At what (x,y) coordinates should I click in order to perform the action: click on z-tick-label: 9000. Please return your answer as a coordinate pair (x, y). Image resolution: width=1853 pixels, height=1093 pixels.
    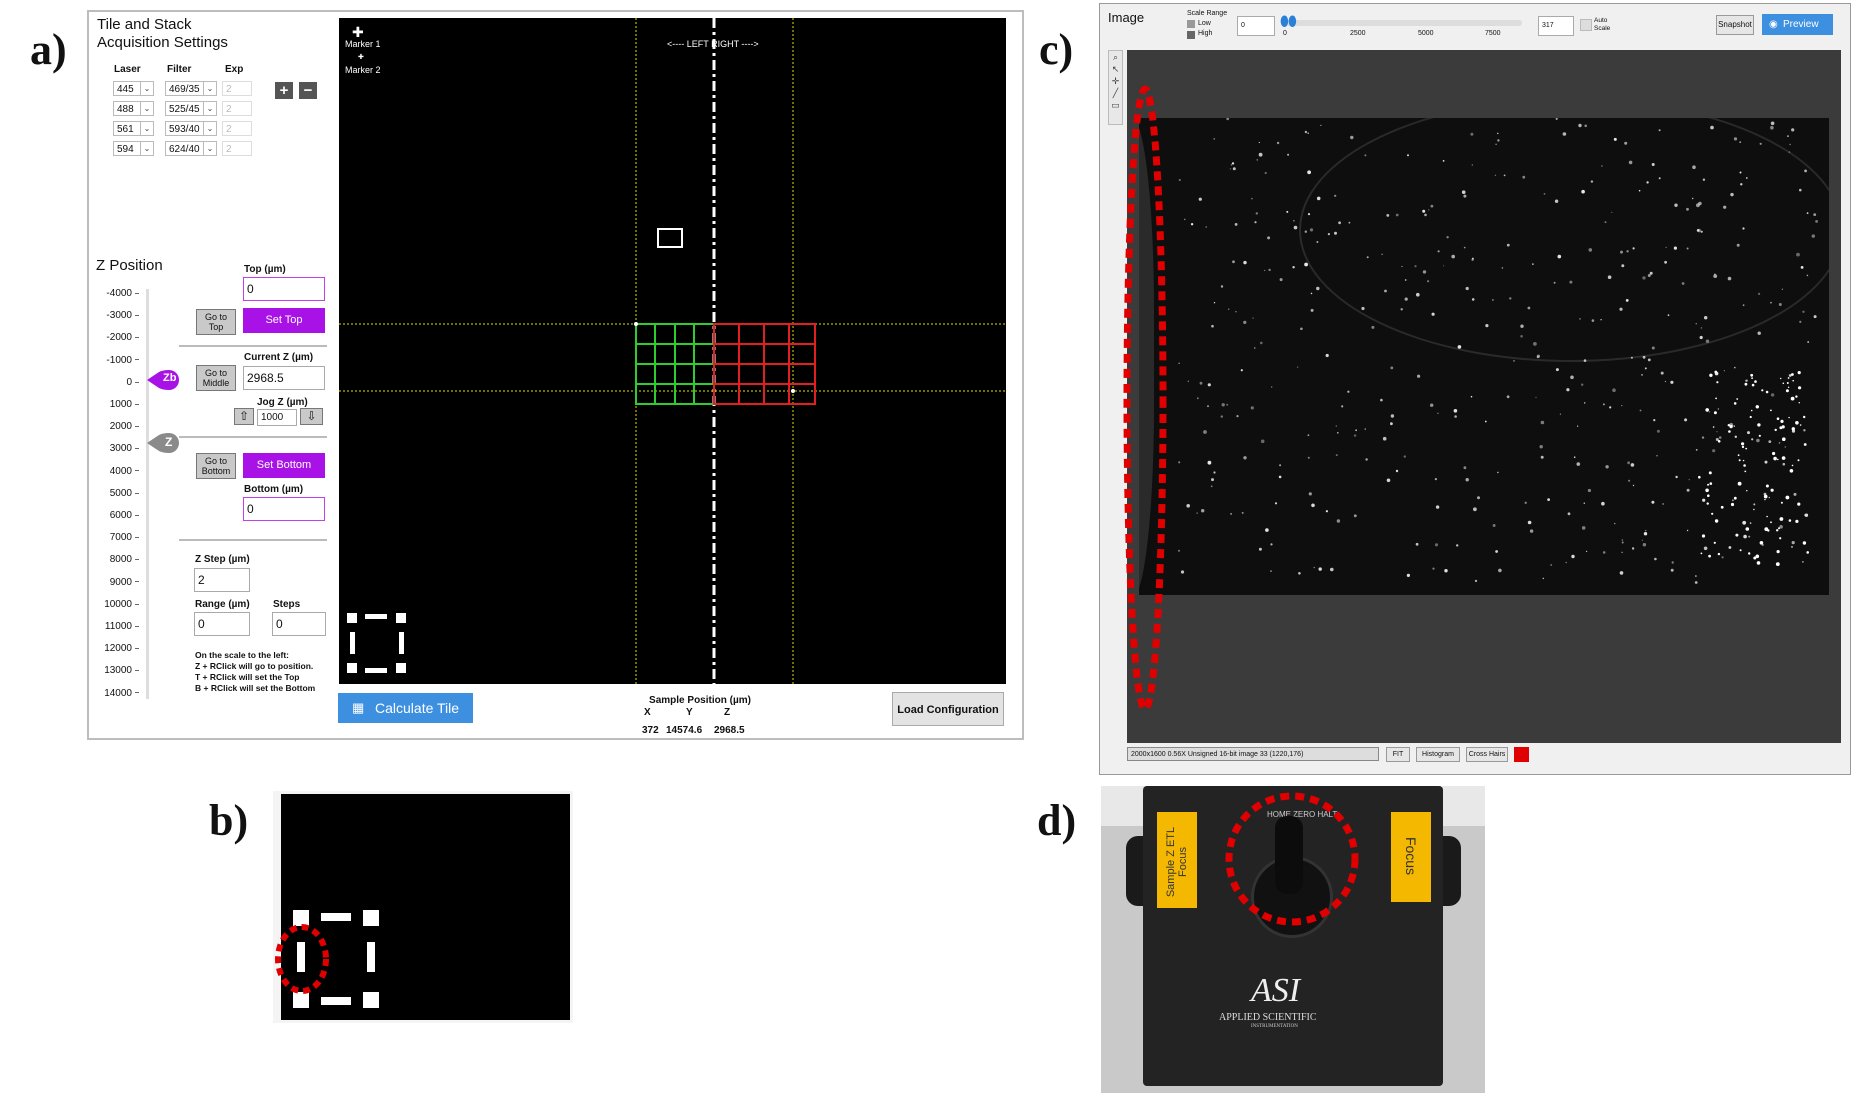
    Looking at the image, I should click on (114, 582).